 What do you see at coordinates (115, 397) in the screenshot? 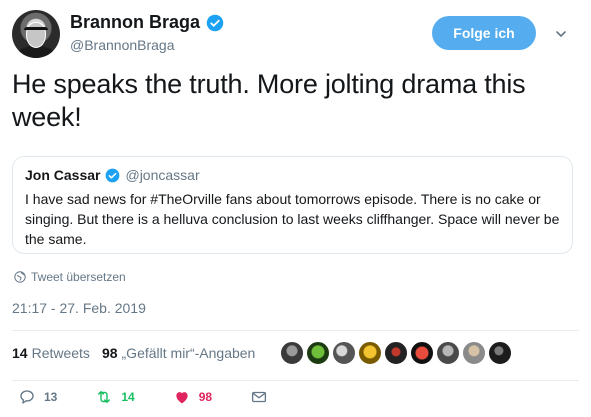
I see `retweet-button: 14` at bounding box center [115, 397].